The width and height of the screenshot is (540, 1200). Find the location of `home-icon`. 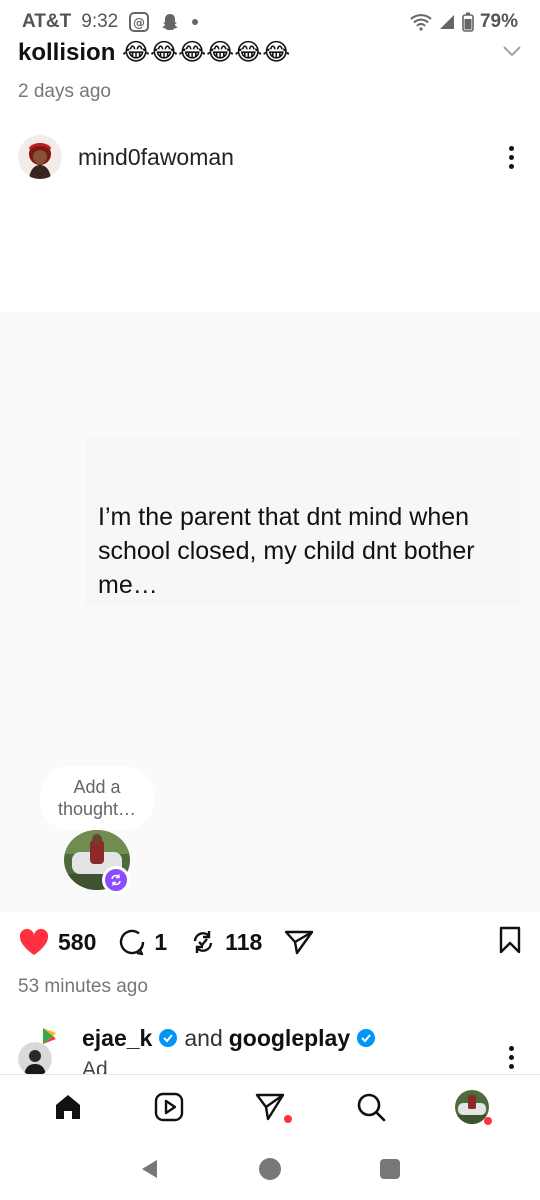

home-icon is located at coordinates (68, 1106).